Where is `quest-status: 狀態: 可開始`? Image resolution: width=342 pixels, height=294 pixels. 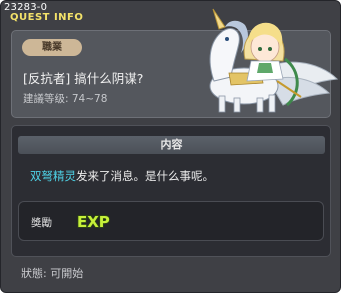 quest-status: 狀態: 可開始 is located at coordinates (52, 273).